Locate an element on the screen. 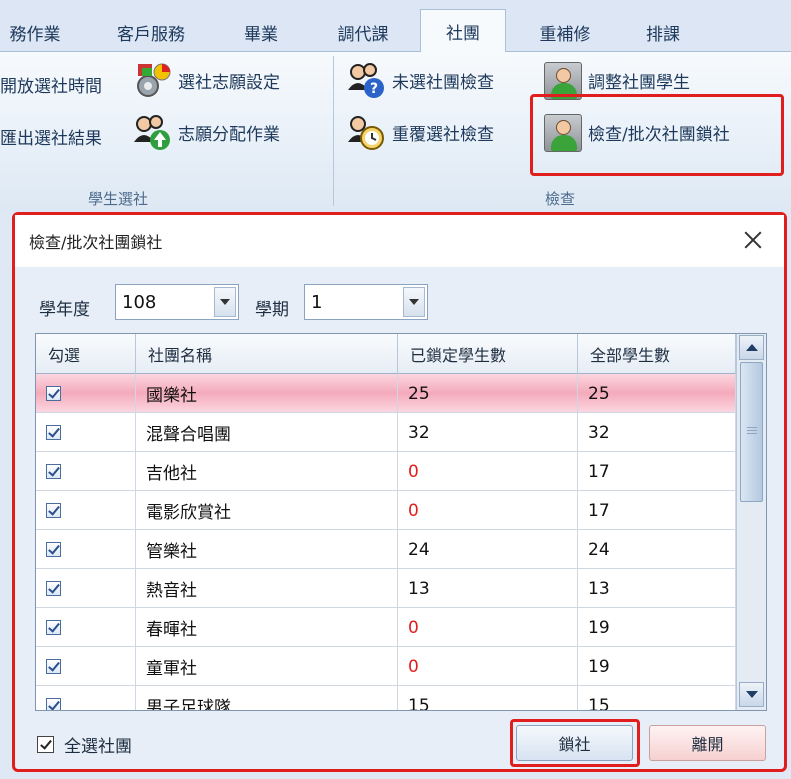 This screenshot has width=791, height=779. locked-count-cell: 32 is located at coordinates (488, 432).